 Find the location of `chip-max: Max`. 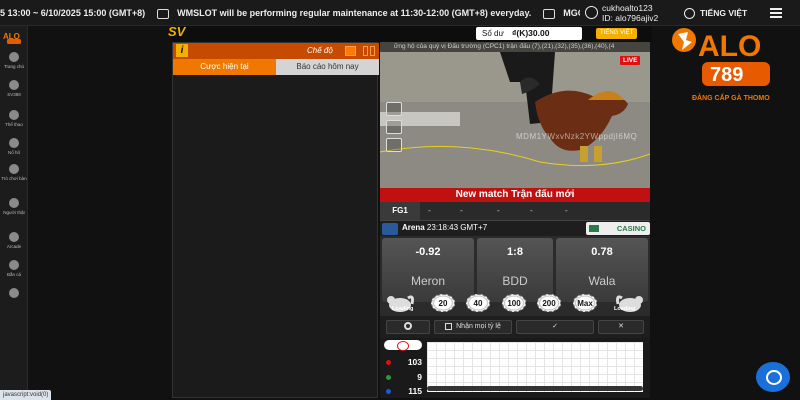

chip-max: Max is located at coordinates (585, 303).